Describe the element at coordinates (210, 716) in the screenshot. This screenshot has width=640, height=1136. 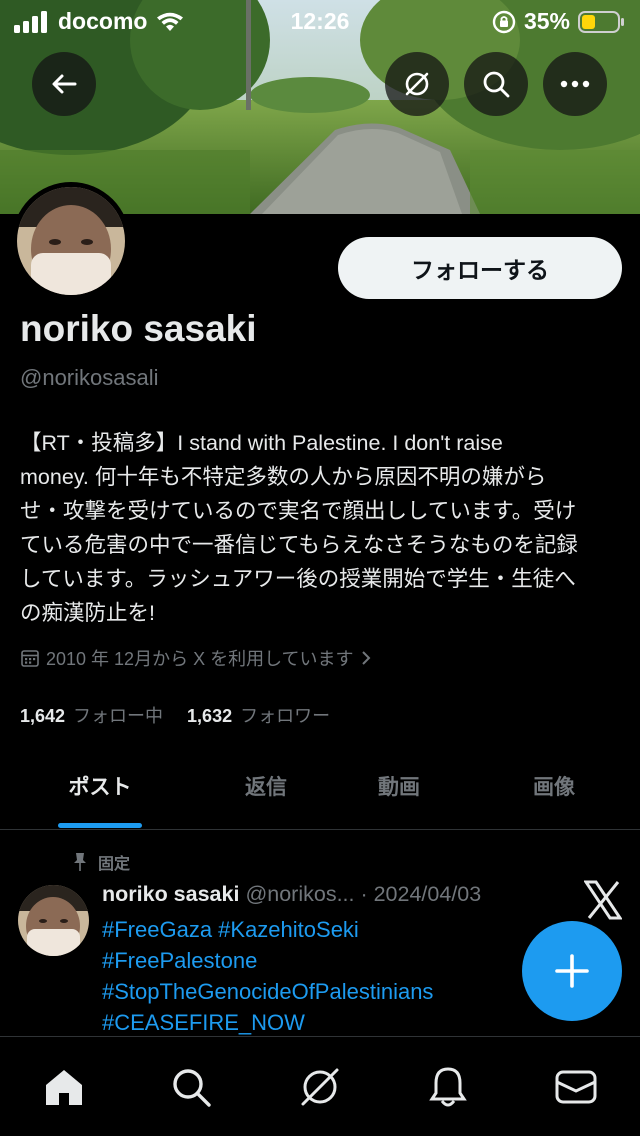
I see `followers-count: 1,632` at that location.